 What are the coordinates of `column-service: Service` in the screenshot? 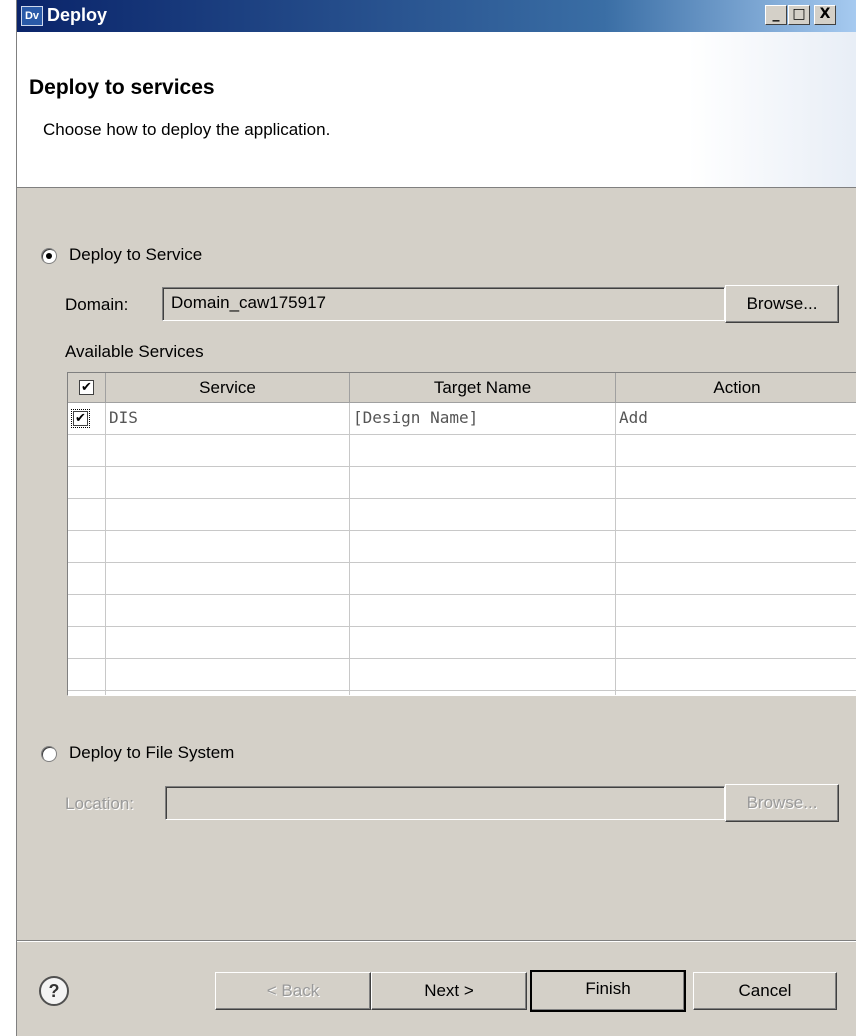 It's located at (228, 388).